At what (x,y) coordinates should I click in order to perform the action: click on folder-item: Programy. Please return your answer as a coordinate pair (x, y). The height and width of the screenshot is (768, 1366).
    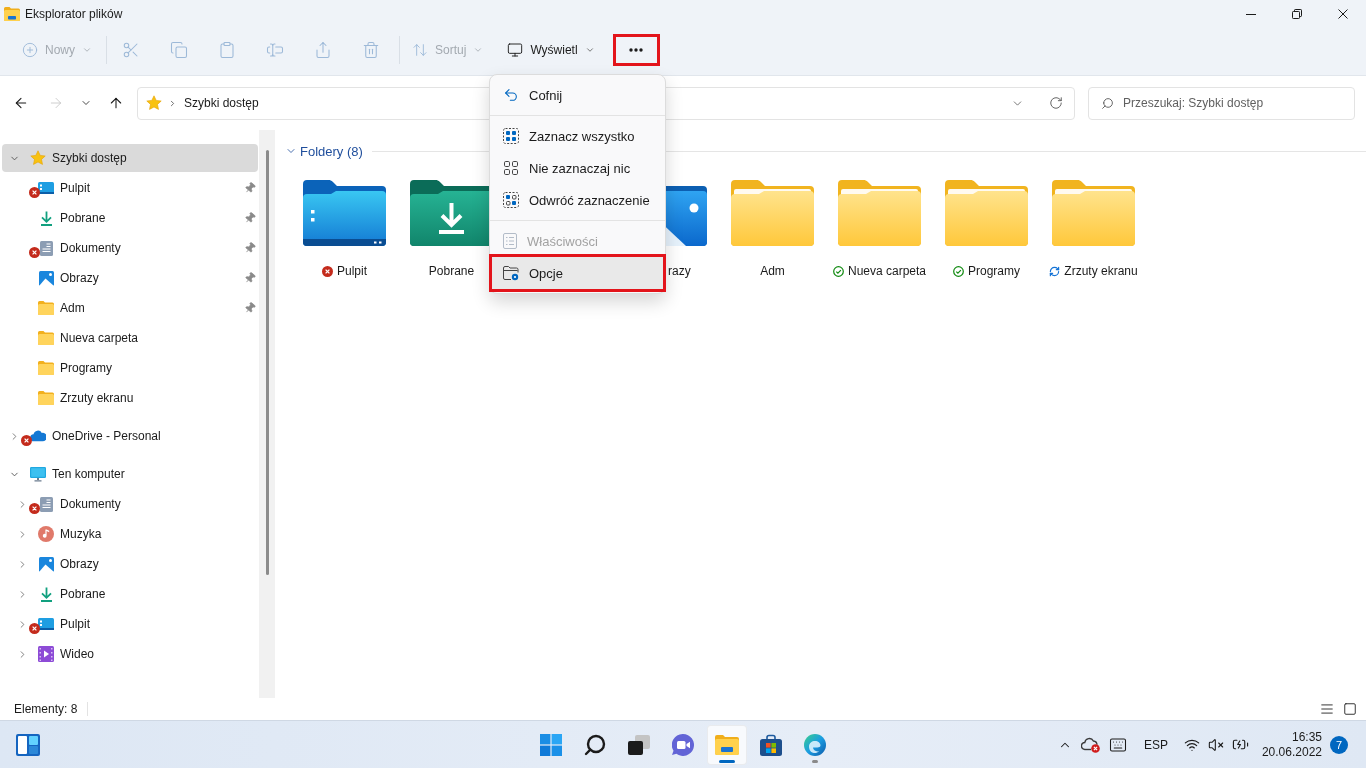
    Looking at the image, I should click on (986, 229).